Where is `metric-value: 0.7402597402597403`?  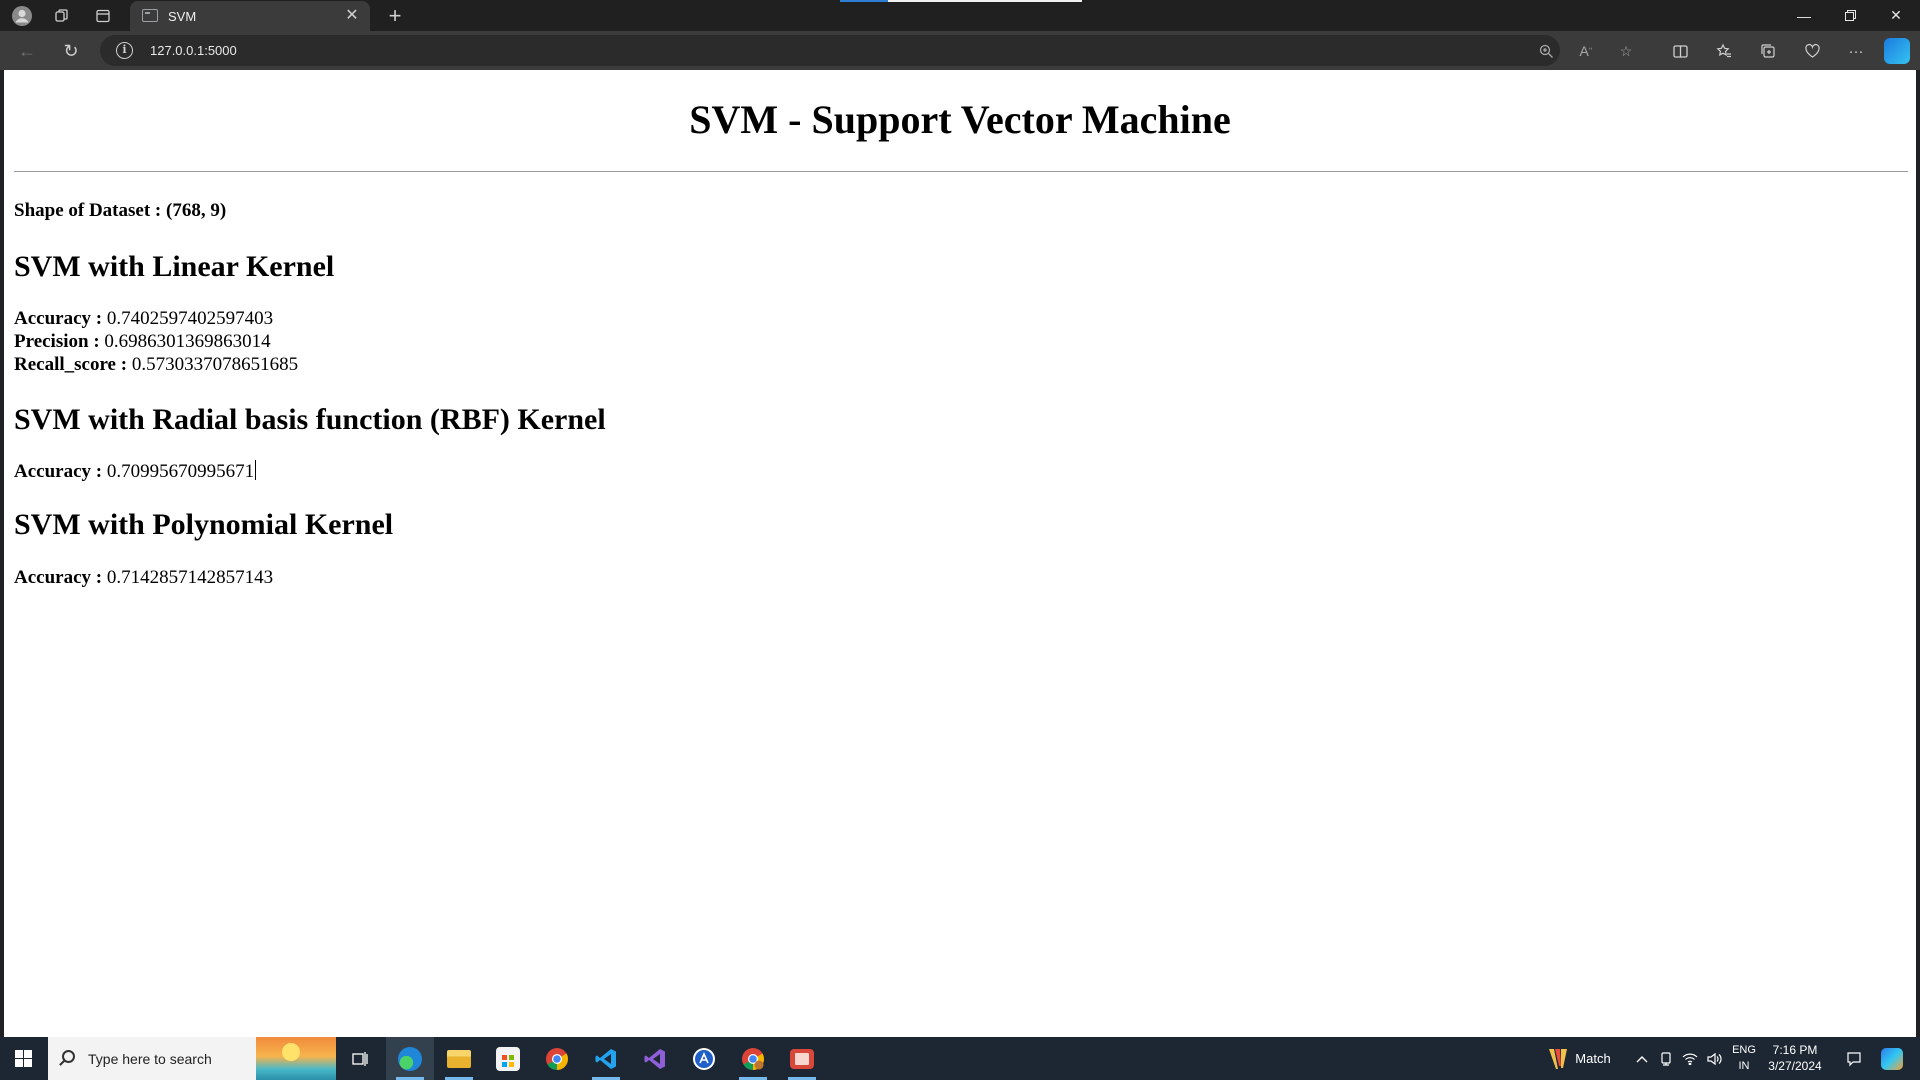 metric-value: 0.7402597402597403 is located at coordinates (190, 318).